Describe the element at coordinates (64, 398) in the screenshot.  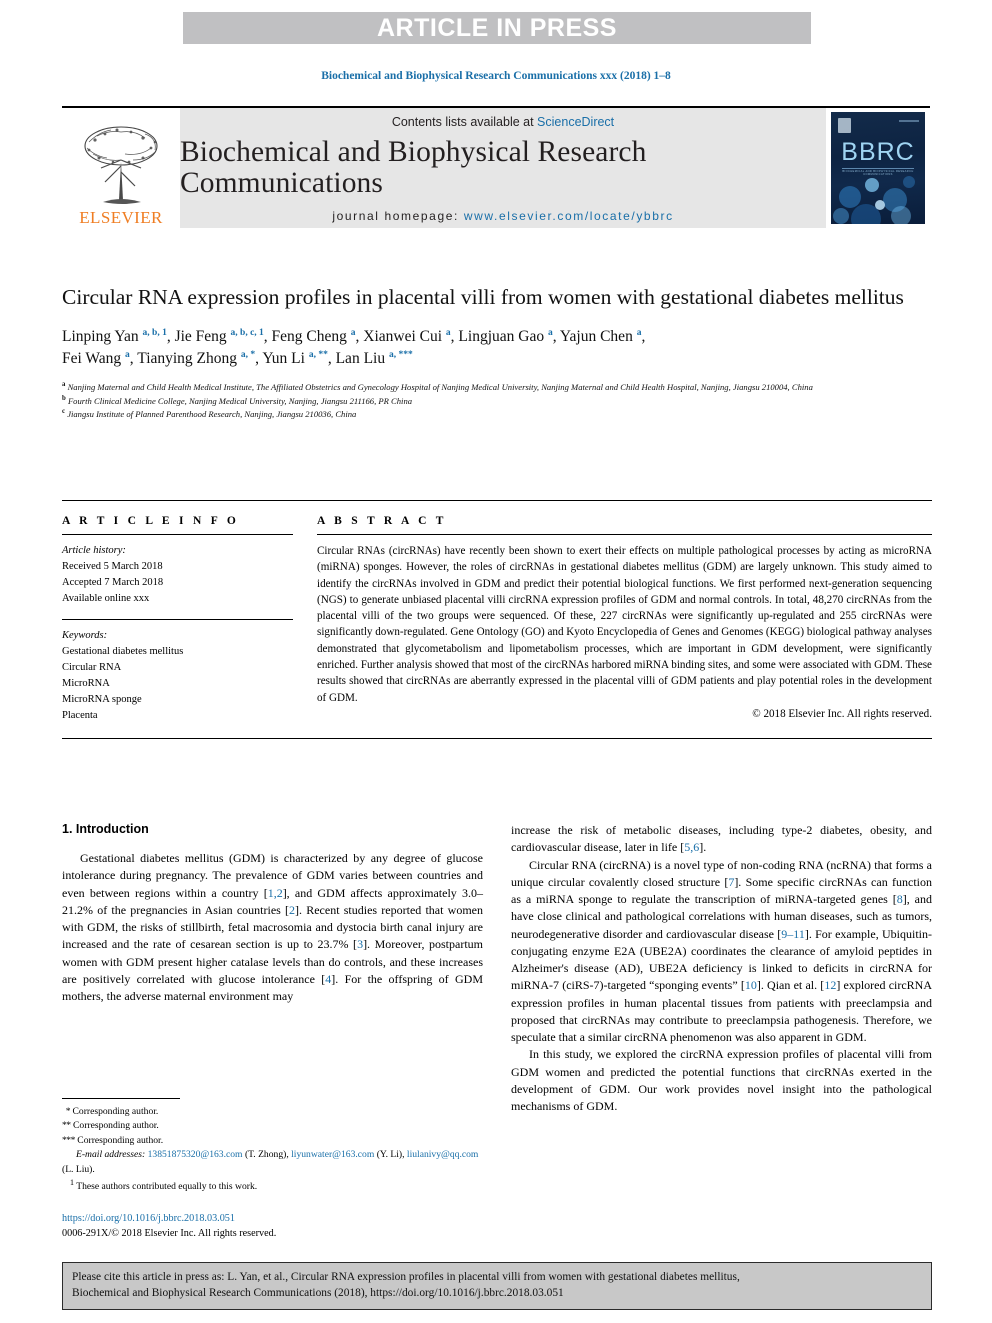
I see `affiliation-marker: b` at that location.